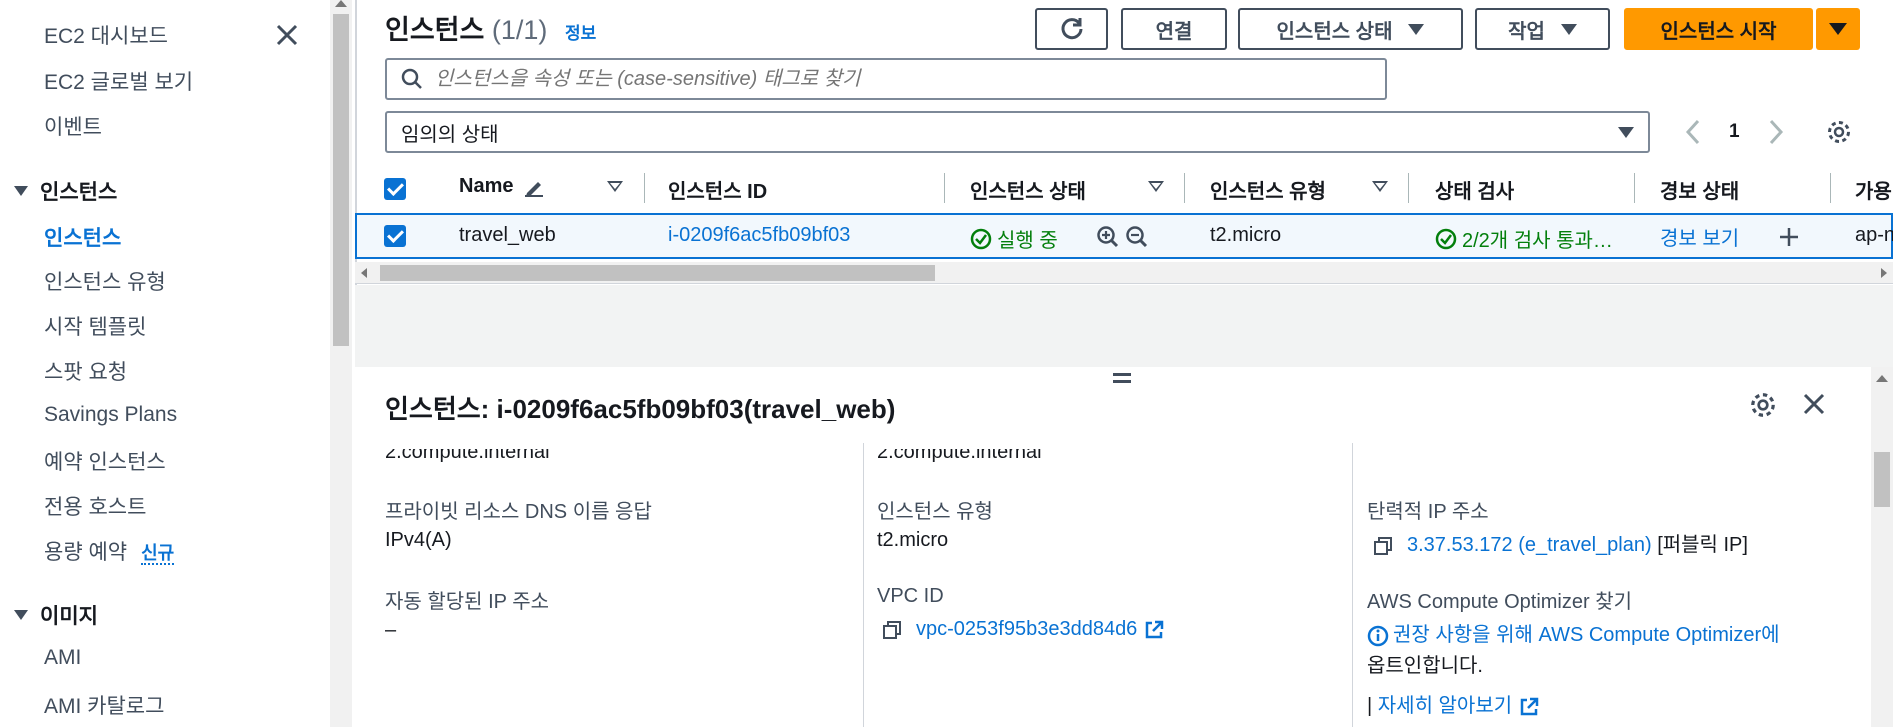 The height and width of the screenshot is (727, 1893). What do you see at coordinates (1526, 31) in the screenshot?
I see `actions-label: 작업` at bounding box center [1526, 31].